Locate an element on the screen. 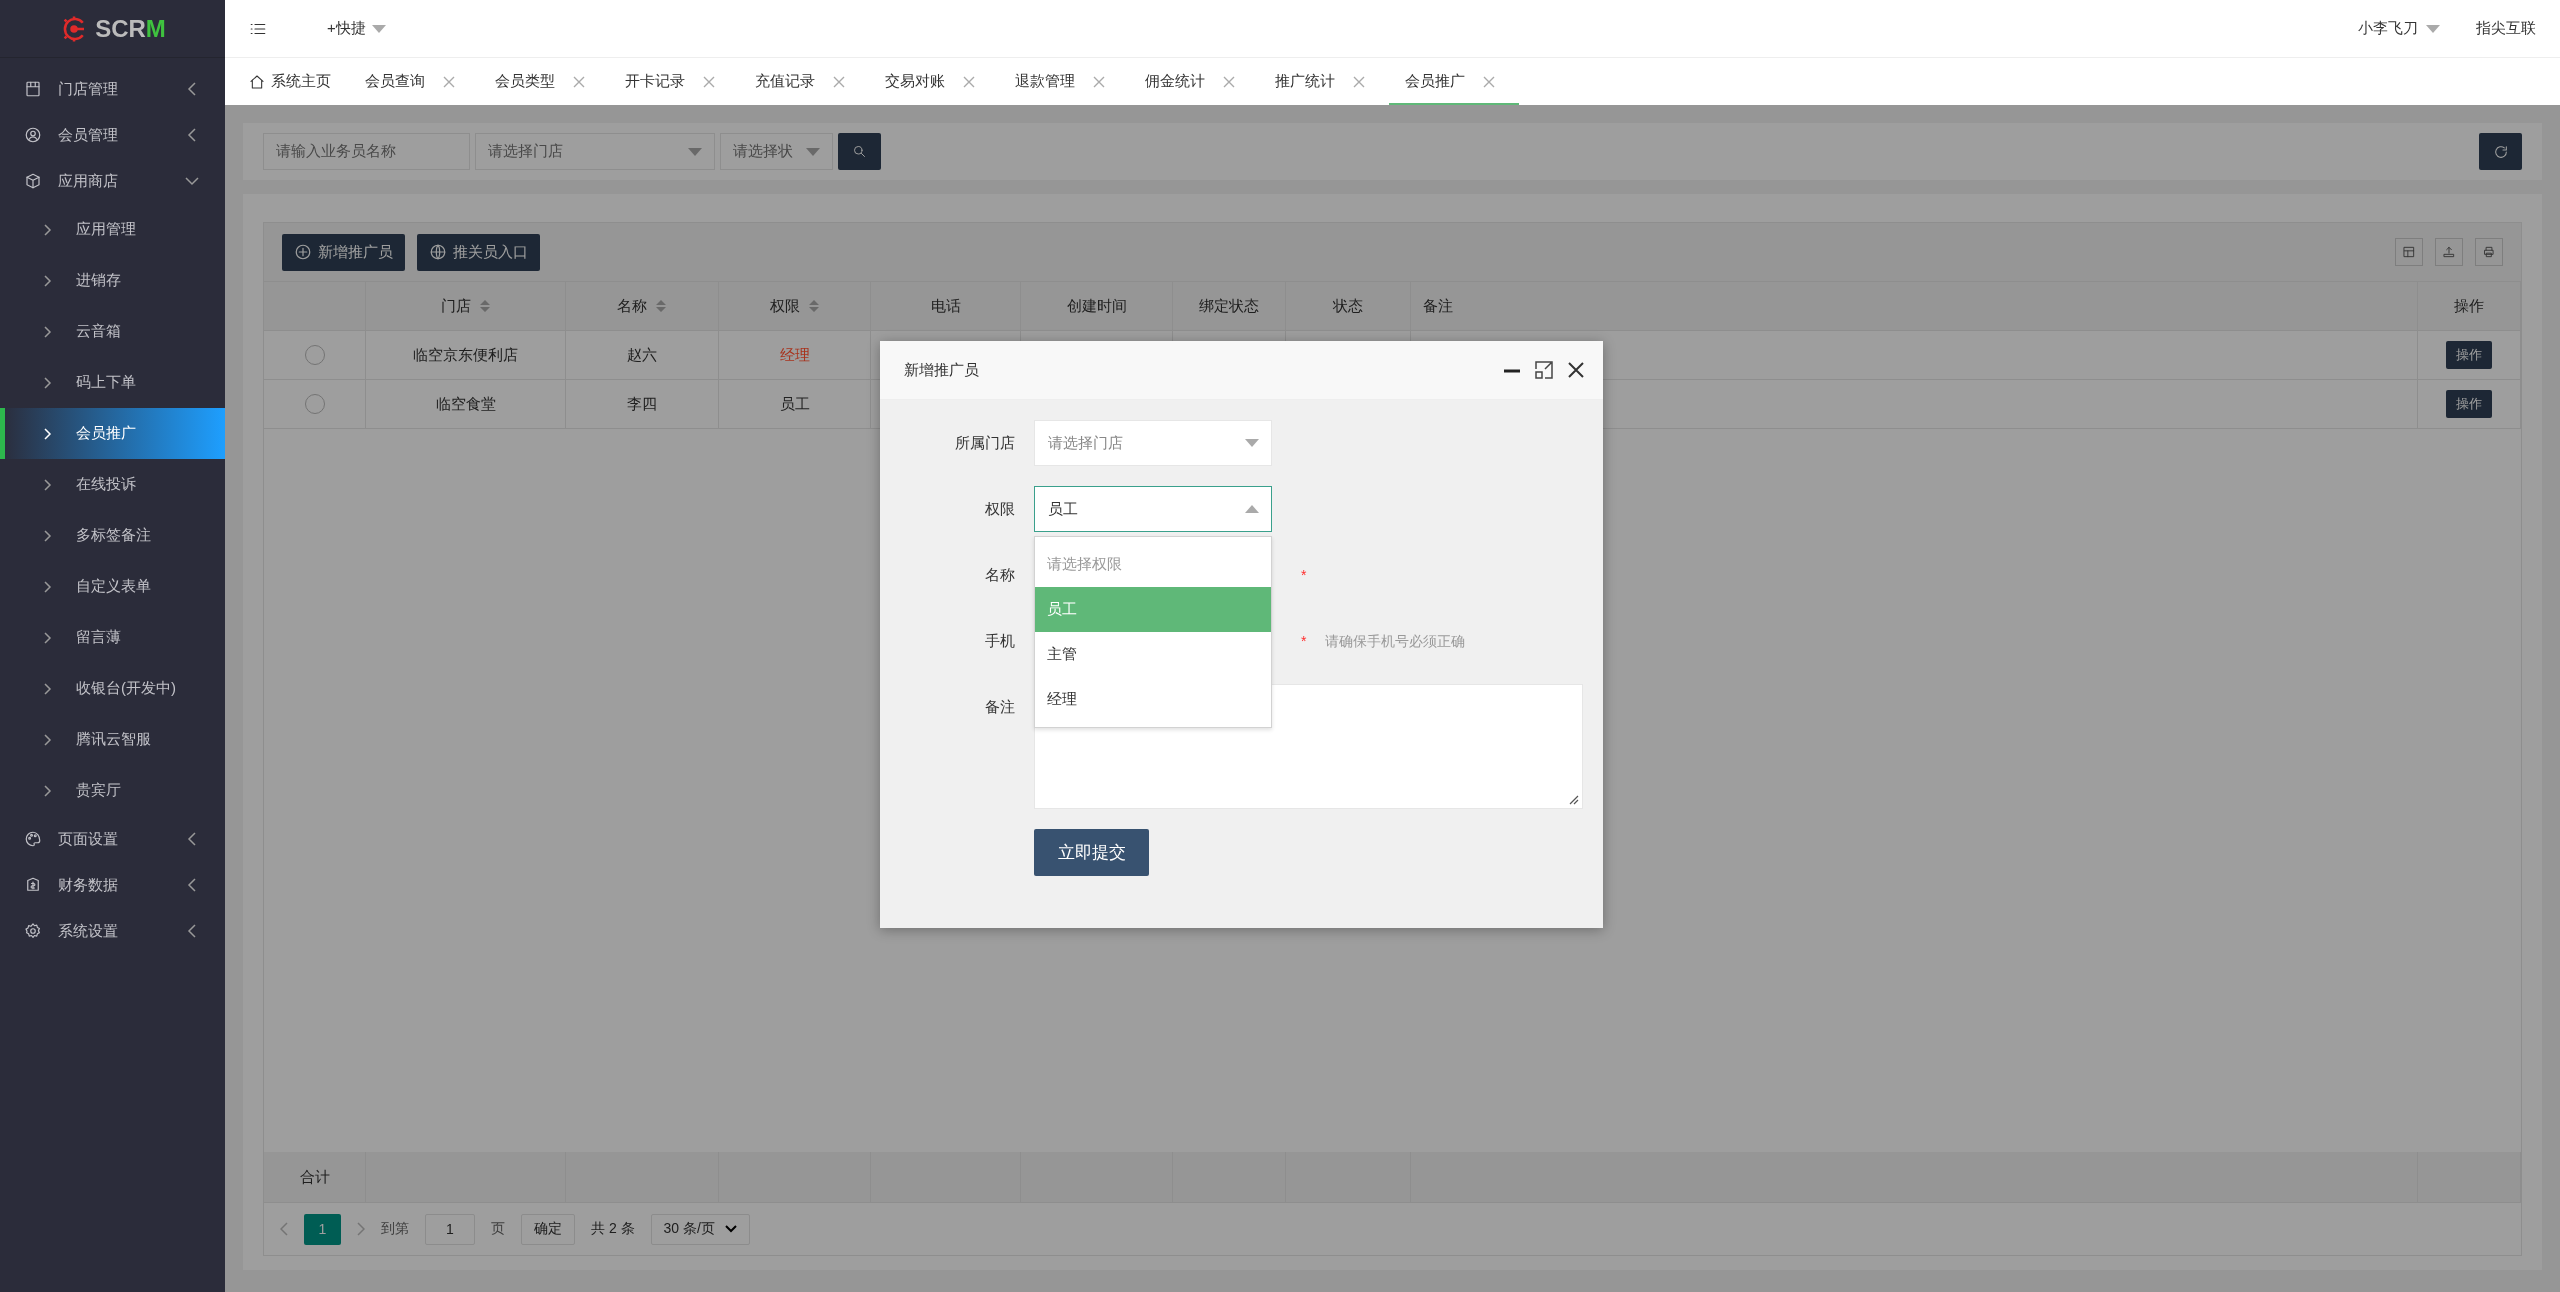 Image resolution: width=2560 pixels, height=1292 pixels. confirm-button: 确定 is located at coordinates (548, 1229).